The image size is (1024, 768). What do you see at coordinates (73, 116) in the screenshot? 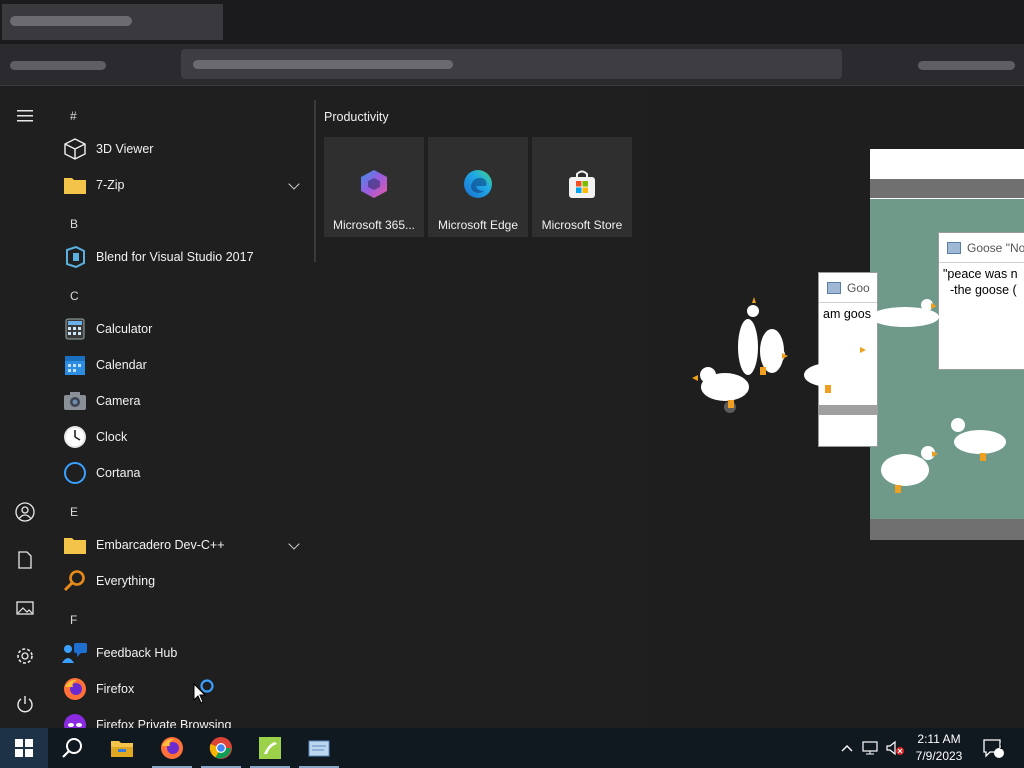
I see `group-header: #` at bounding box center [73, 116].